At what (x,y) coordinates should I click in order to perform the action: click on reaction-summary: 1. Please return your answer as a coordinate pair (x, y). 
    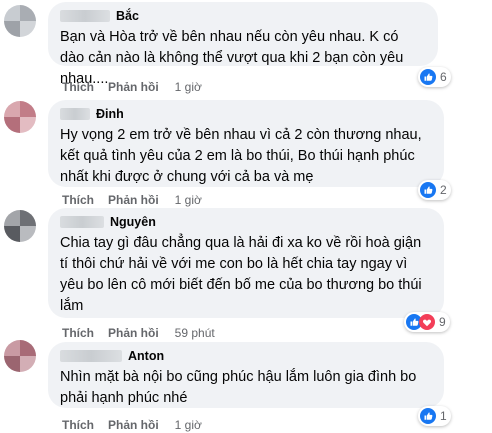
    Looking at the image, I should click on (434, 416).